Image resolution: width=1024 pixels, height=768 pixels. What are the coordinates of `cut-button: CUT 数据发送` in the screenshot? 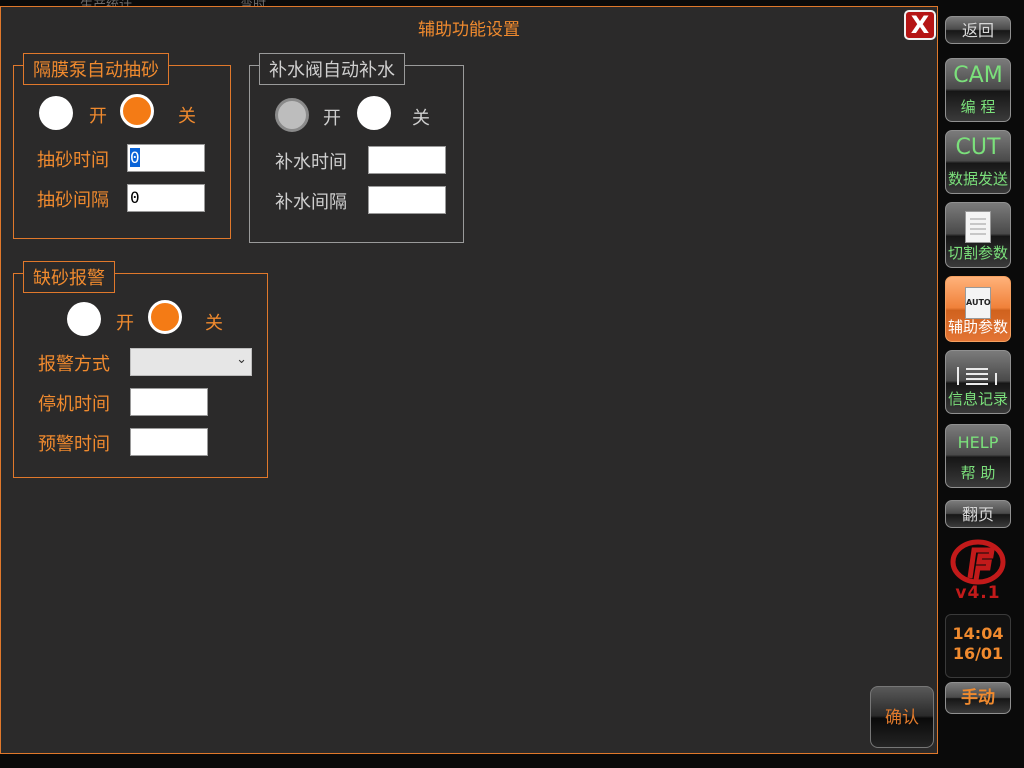 It's located at (978, 162).